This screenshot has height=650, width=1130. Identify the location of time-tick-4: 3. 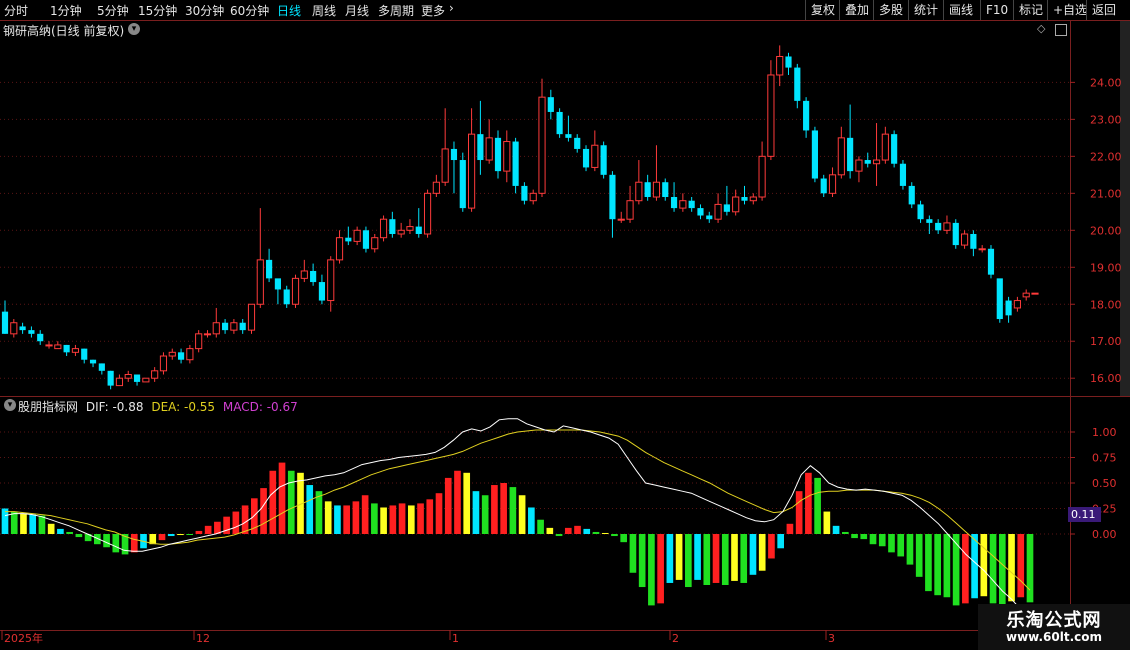
(831, 638).